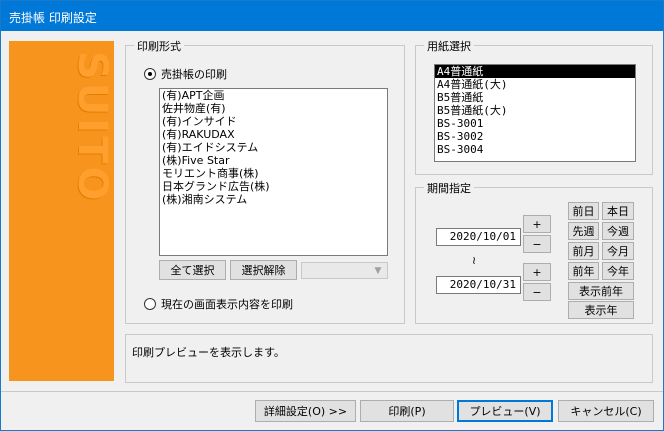  What do you see at coordinates (535, 71) in the screenshot?
I see `paper-list-item: A4普通紙` at bounding box center [535, 71].